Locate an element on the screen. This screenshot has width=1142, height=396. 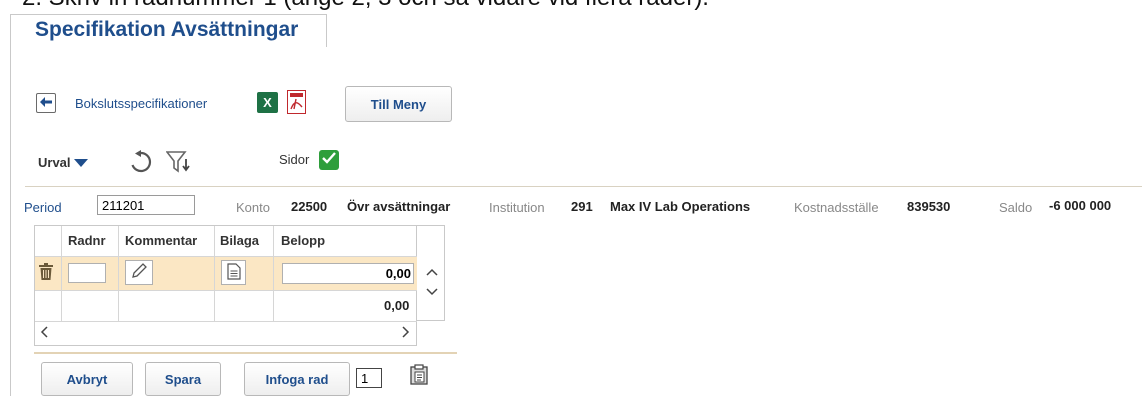
belopp-total: 0,00 is located at coordinates (397, 305).